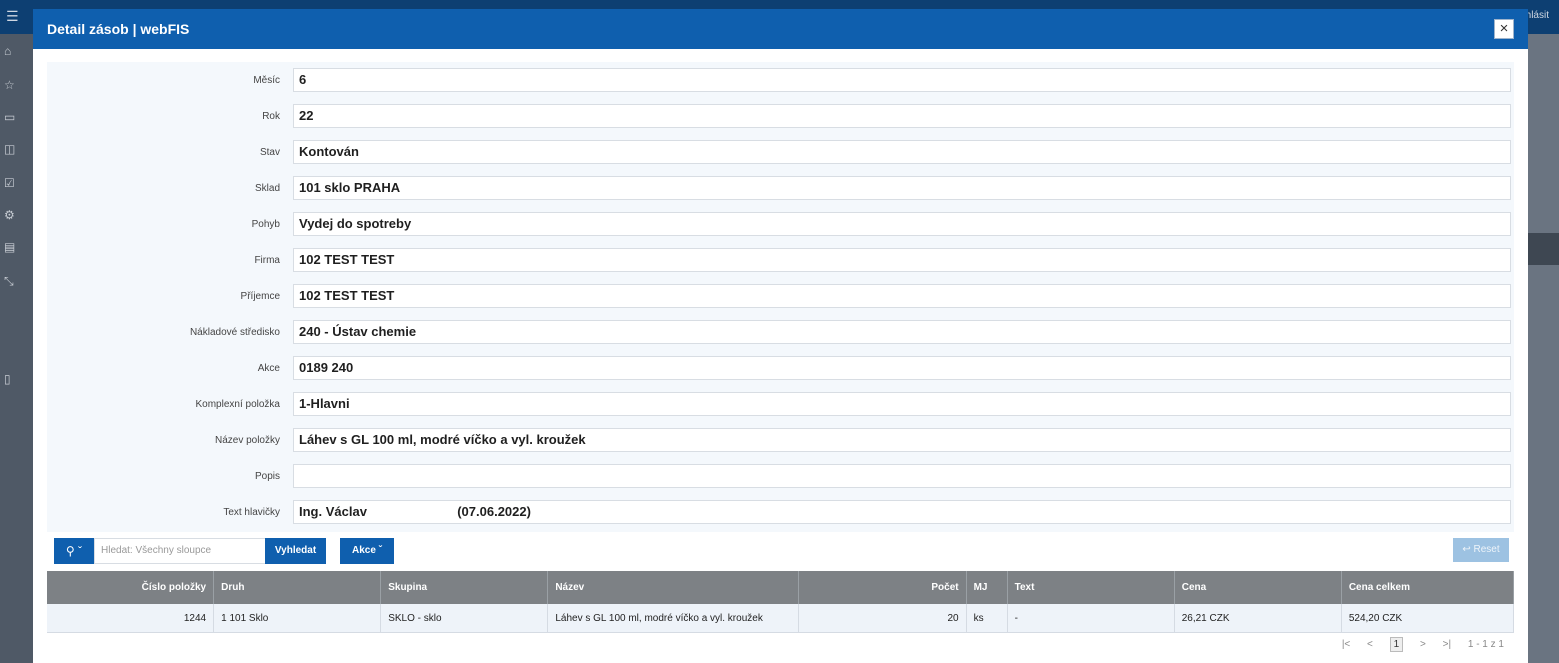 This screenshot has height=663, width=1559. Describe the element at coordinates (131, 587) in the screenshot. I see `column-header: Číslo položky` at that location.